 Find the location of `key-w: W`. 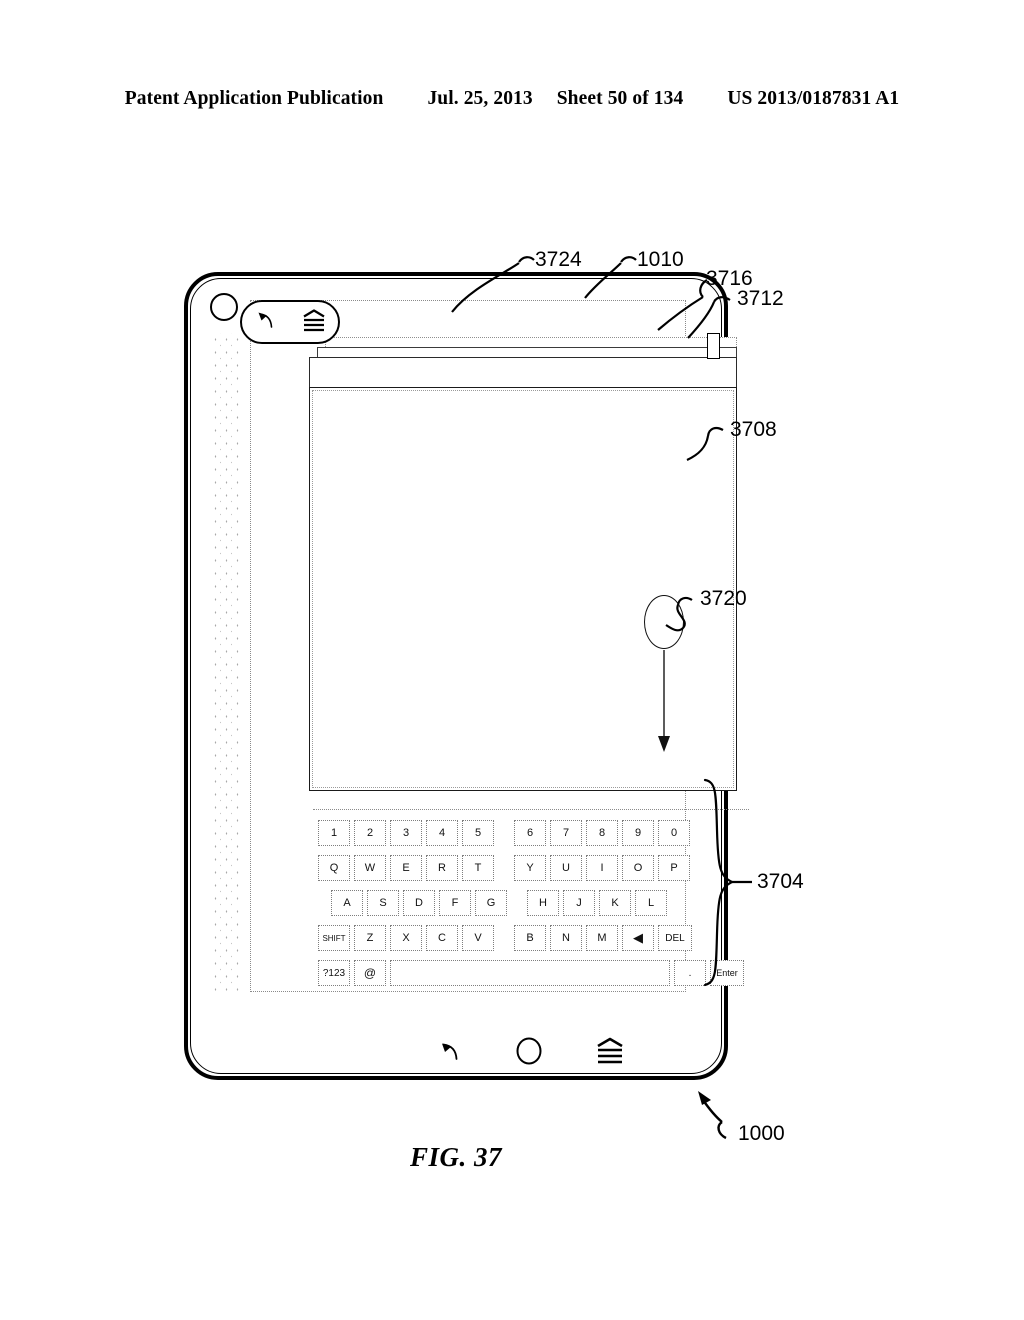

key-w: W is located at coordinates (370, 868).